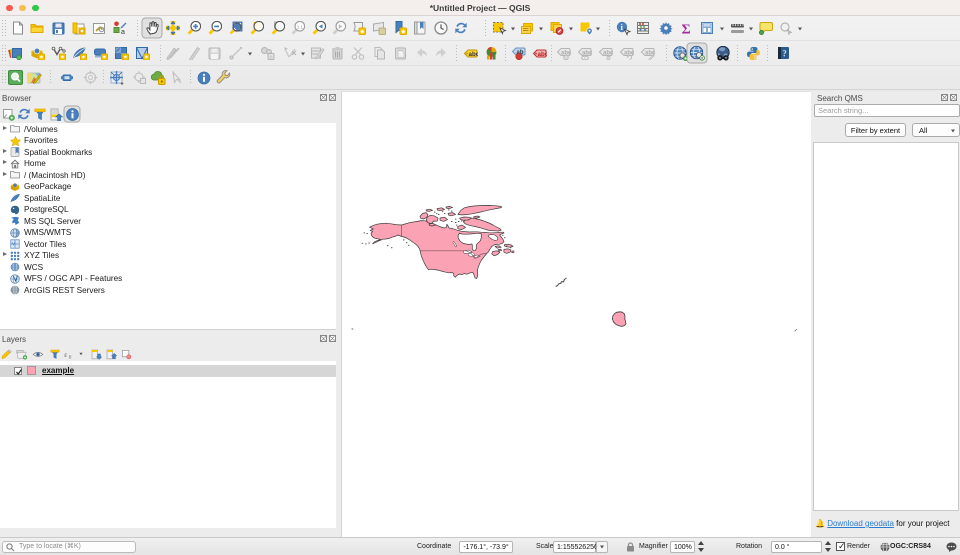  I want to click on svg-text: Σ, so click(686, 29).